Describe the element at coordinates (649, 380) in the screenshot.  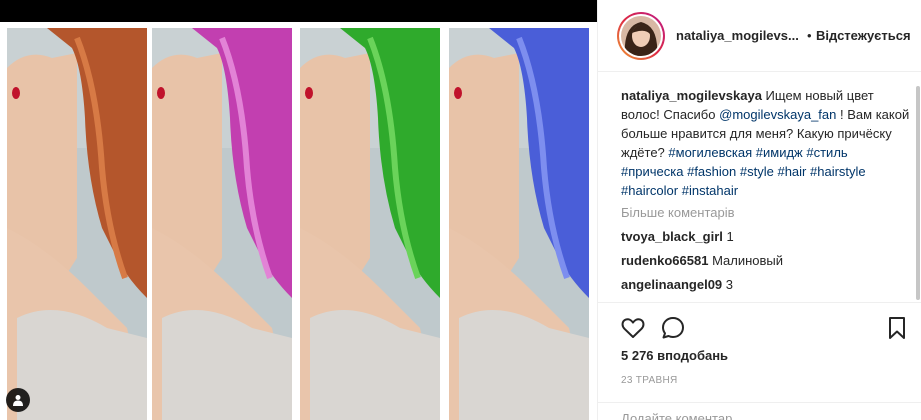
I see `post-date: 23 ТРАВНЯ` at that location.